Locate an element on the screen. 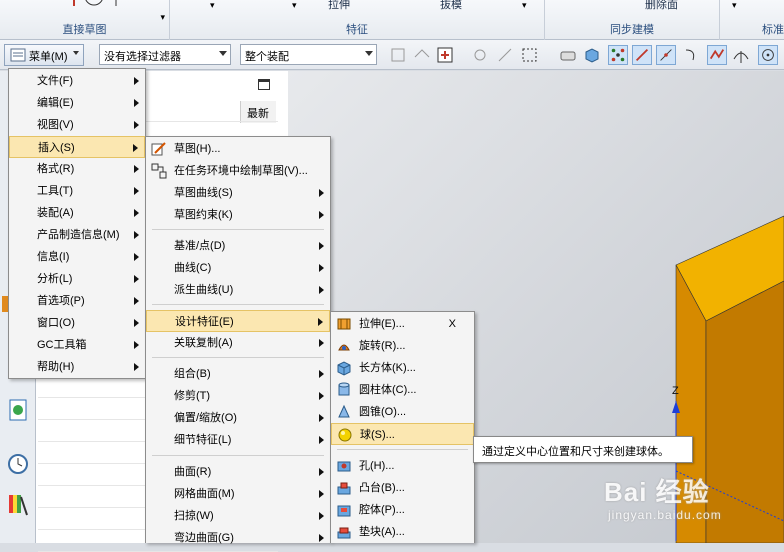 This screenshot has width=784, height=552. menu-item-derived-curve: 派生曲线(U) is located at coordinates (238, 290).